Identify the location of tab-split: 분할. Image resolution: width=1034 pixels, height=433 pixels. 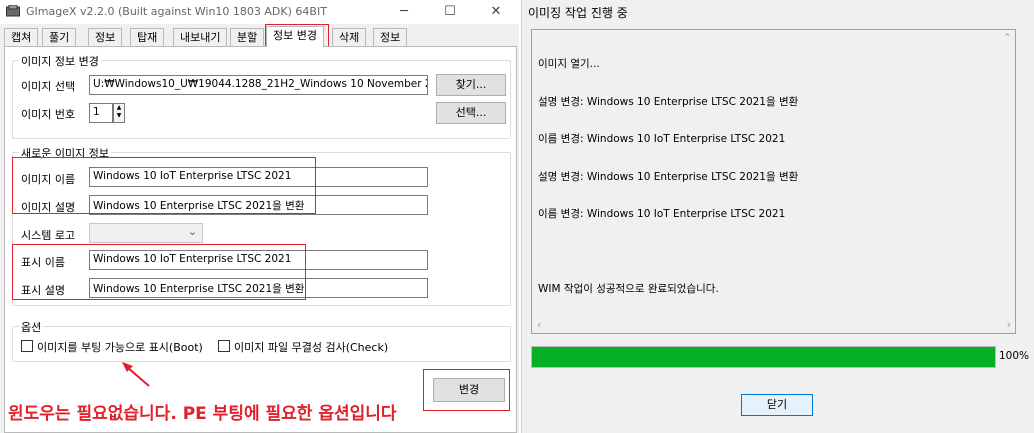
(247, 37).